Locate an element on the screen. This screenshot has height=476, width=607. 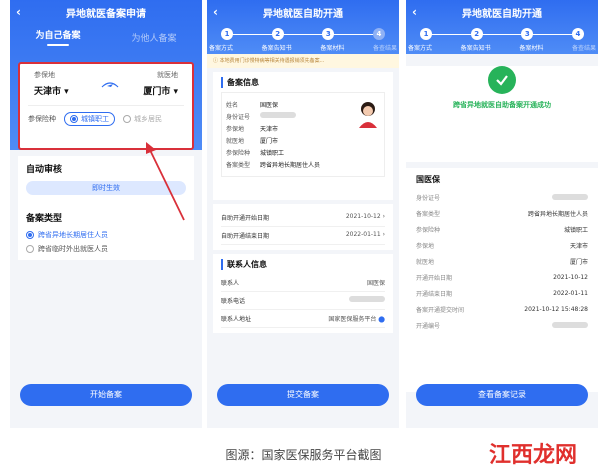
location-pin-icon: ⬤ is located at coordinates (381, 319).